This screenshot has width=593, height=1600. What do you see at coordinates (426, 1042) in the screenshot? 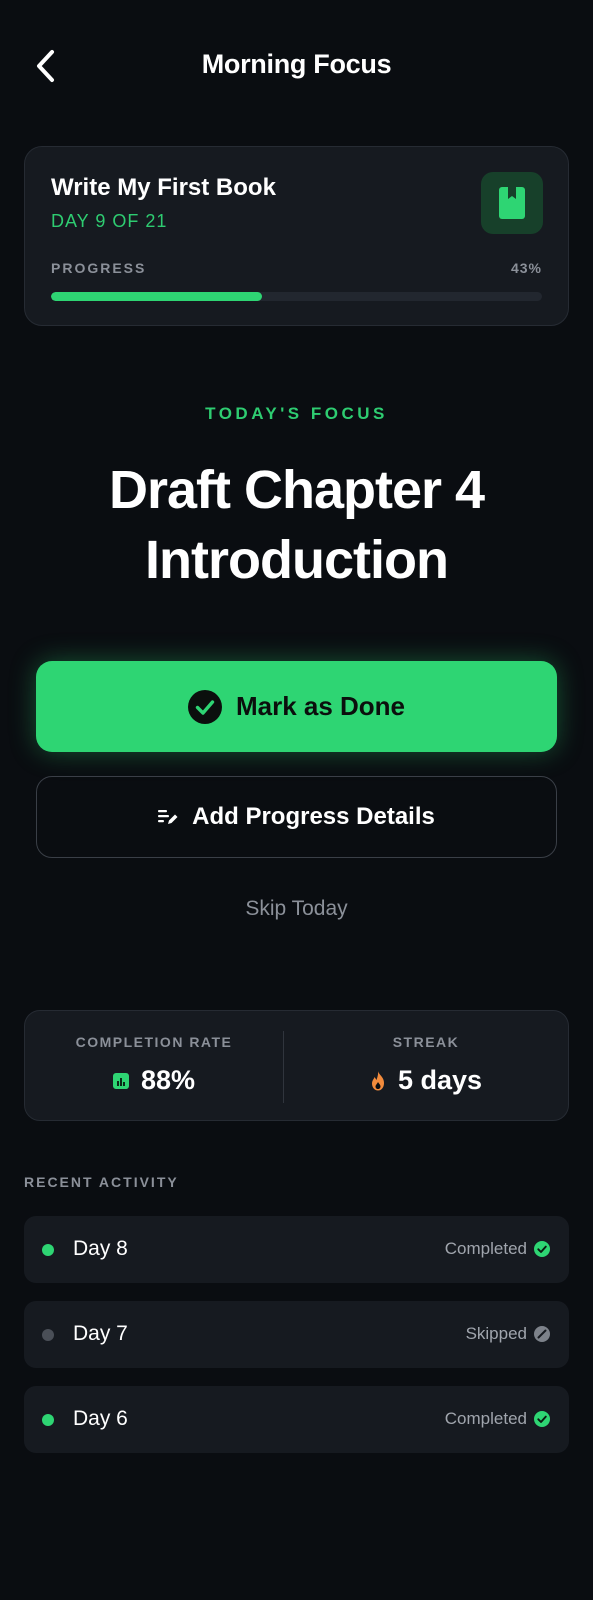
I see `streak-label: STREAK` at bounding box center [426, 1042].